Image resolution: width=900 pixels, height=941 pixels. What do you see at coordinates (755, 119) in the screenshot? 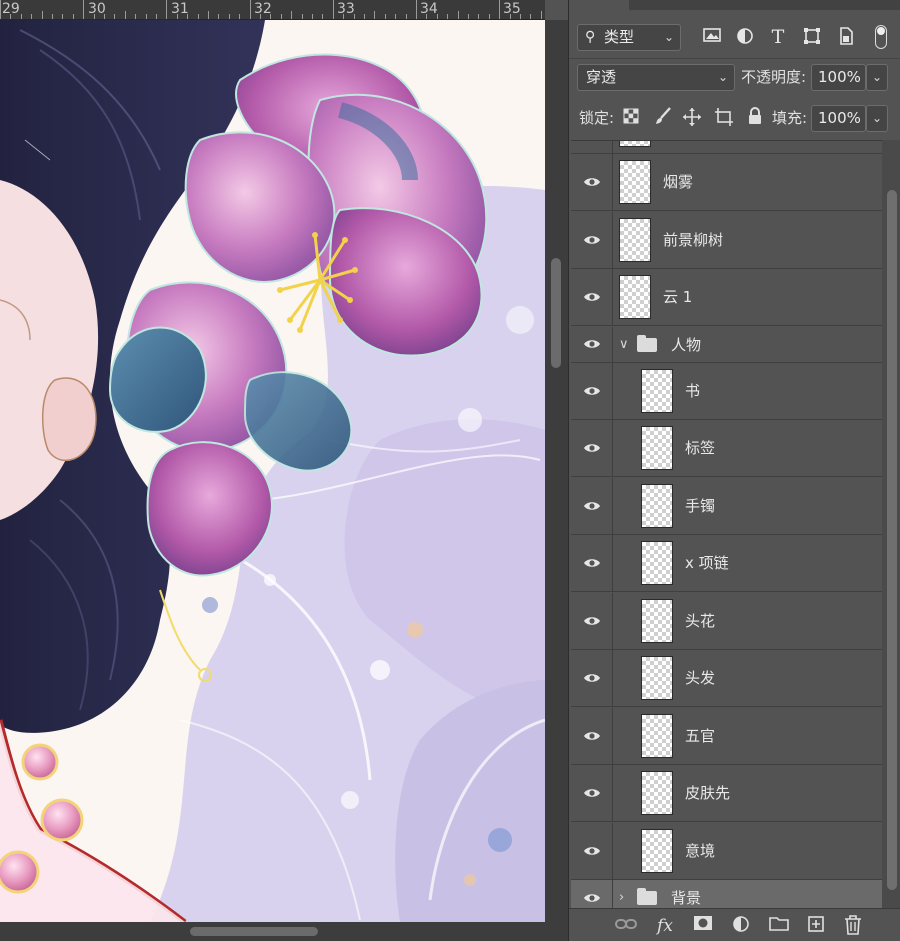
I see `lock-all-icon` at bounding box center [755, 119].